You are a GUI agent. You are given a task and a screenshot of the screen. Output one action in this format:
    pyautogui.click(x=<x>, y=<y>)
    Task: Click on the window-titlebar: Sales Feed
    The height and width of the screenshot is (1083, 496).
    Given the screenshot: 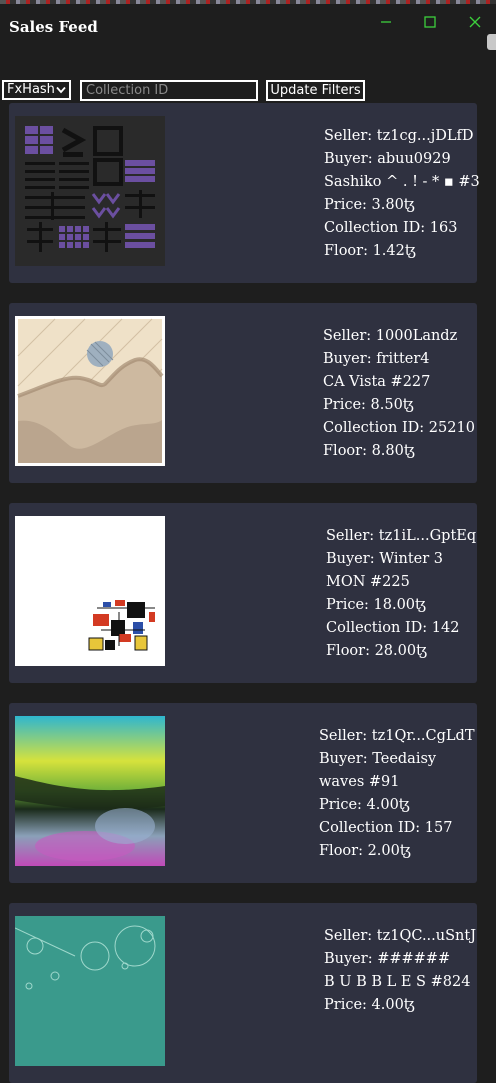 What is the action you would take?
    pyautogui.click(x=248, y=26)
    